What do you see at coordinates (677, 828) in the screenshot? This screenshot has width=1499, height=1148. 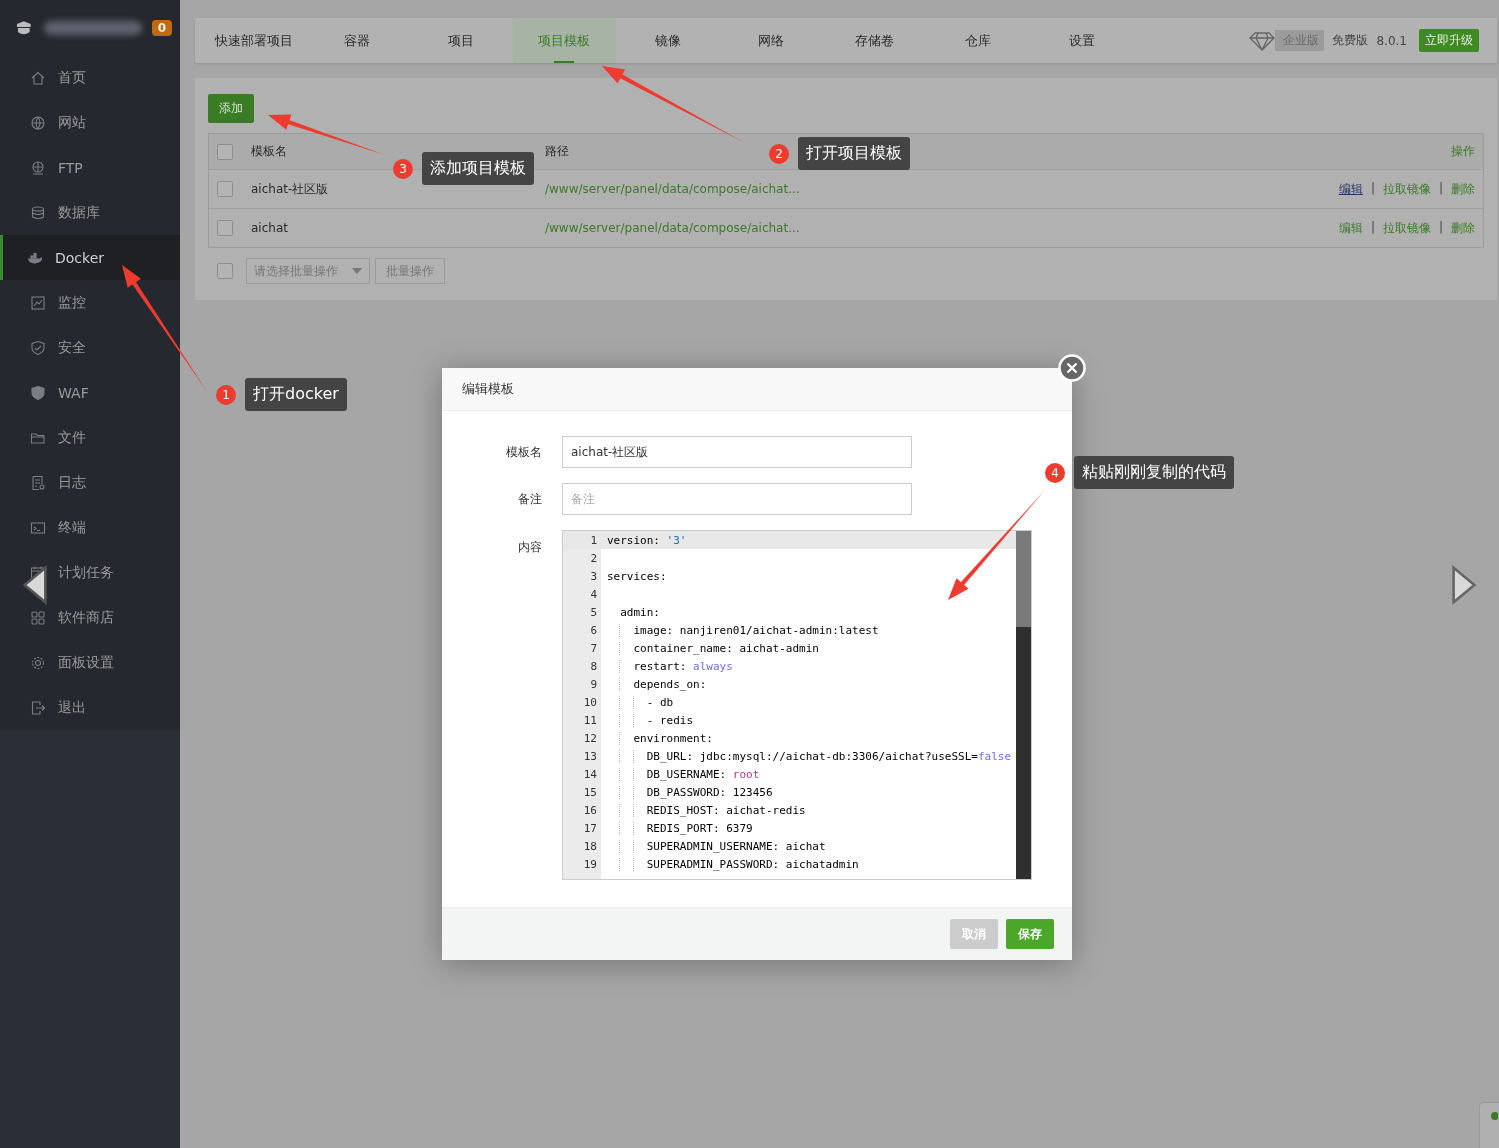 I see `code-line: REDIS_PORT: 6379` at bounding box center [677, 828].